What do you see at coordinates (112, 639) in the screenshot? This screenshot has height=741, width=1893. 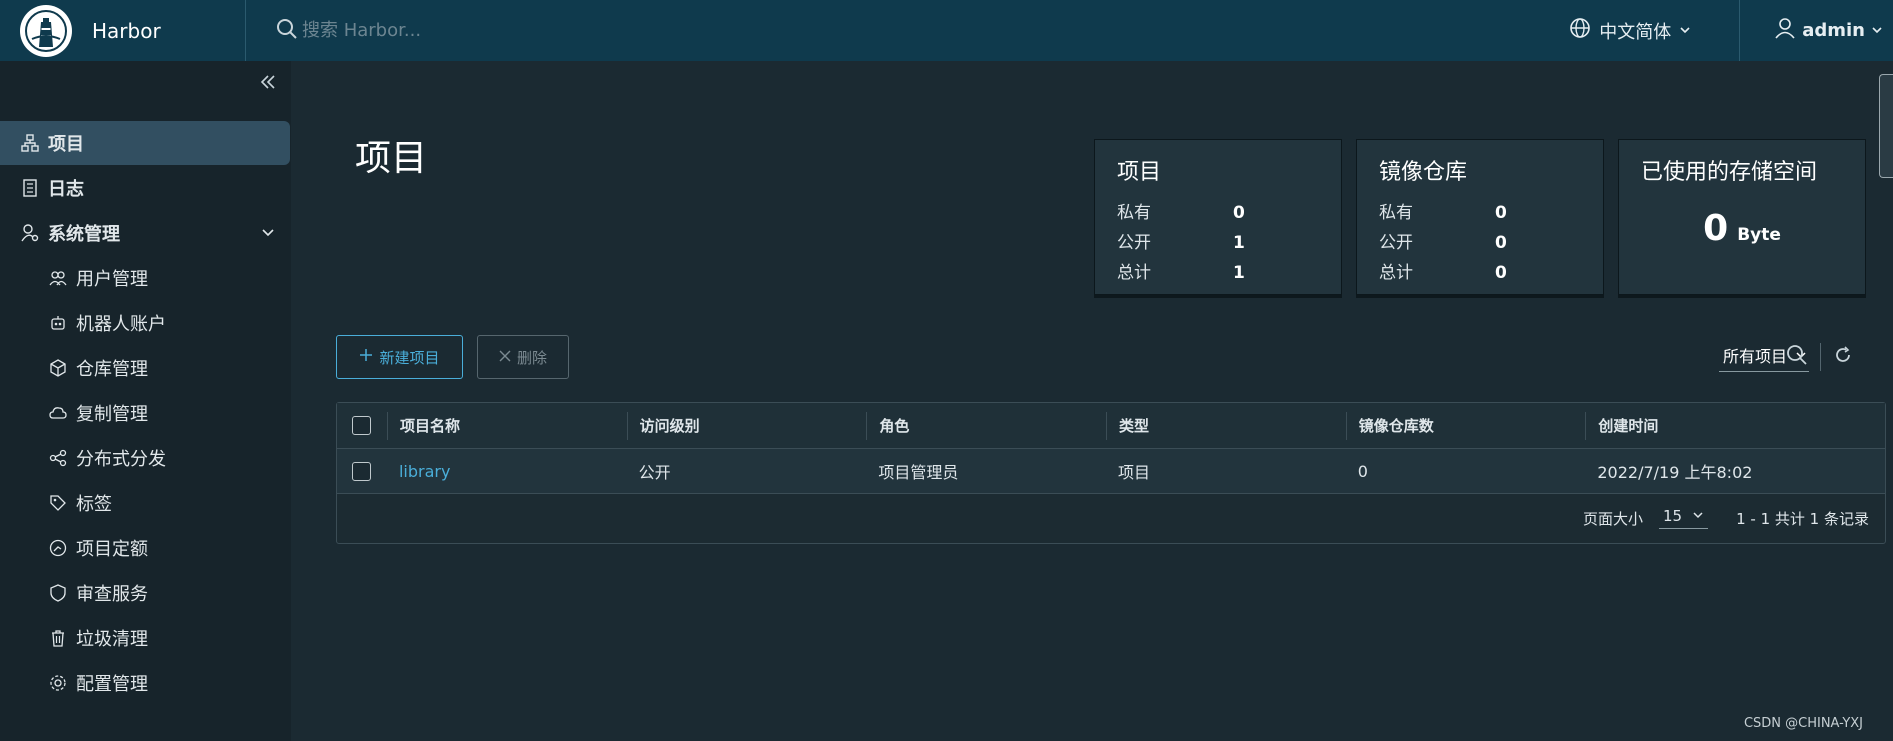 I see `sidebar-item-label: 垃圾清理` at bounding box center [112, 639].